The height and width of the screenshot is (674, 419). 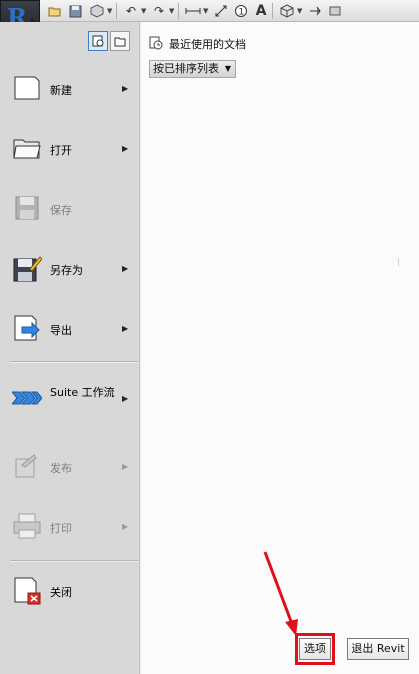 What do you see at coordinates (27, 269) in the screenshot?
I see `save-as-icon` at bounding box center [27, 269].